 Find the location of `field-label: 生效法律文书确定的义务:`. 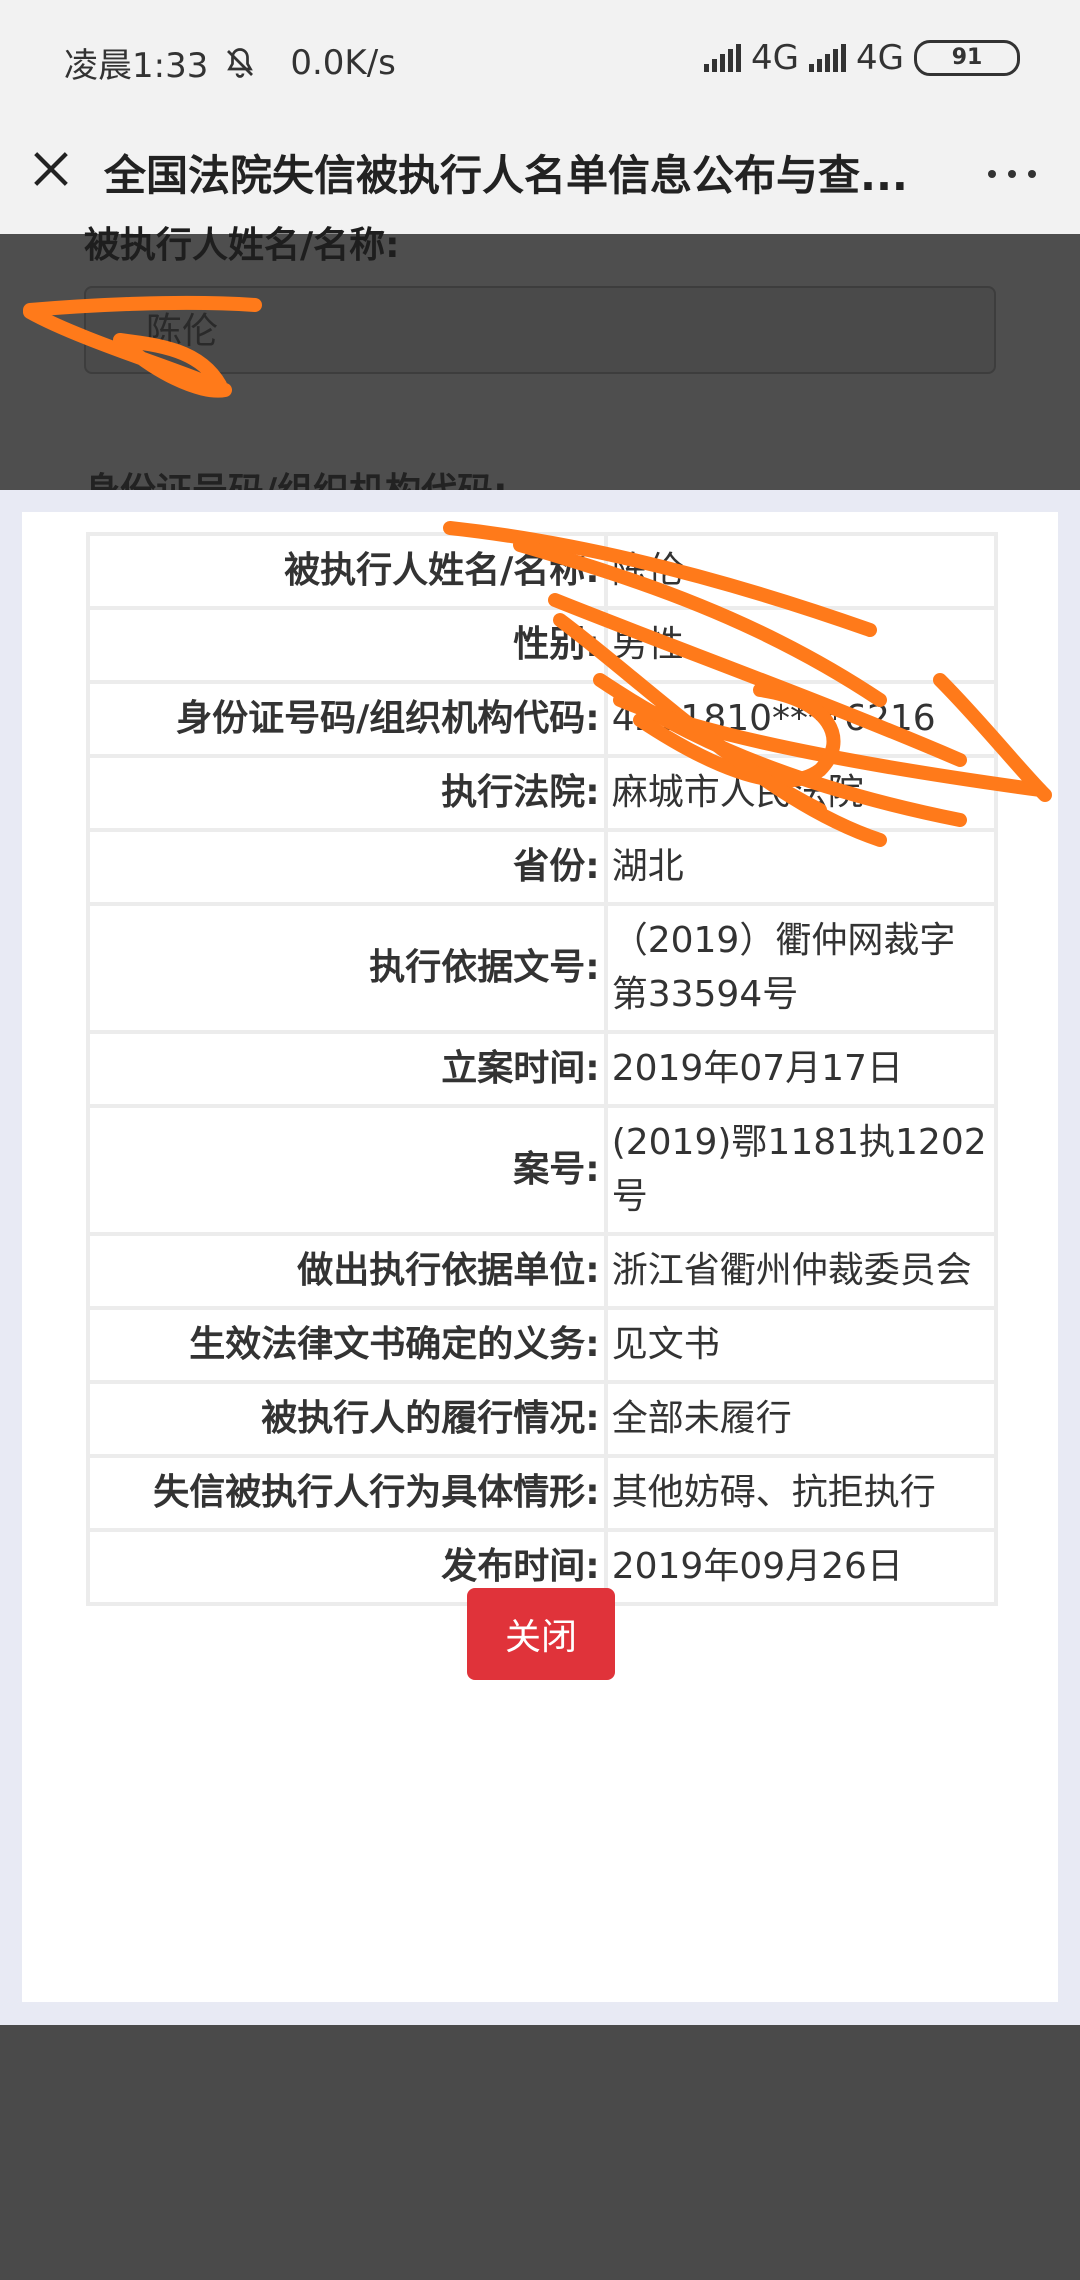

field-label: 生效法律文书确定的义务: is located at coordinates (347, 1345).